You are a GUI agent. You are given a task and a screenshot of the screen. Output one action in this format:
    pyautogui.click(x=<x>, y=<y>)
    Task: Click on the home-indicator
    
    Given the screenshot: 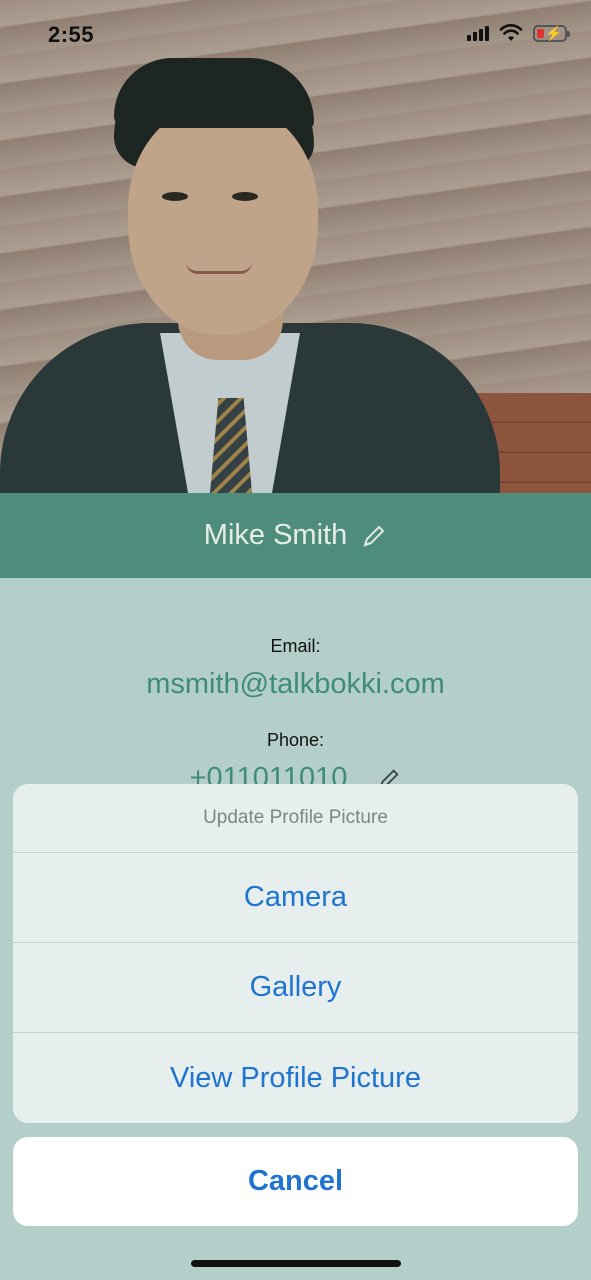 What is the action you would take?
    pyautogui.click(x=296, y=1263)
    